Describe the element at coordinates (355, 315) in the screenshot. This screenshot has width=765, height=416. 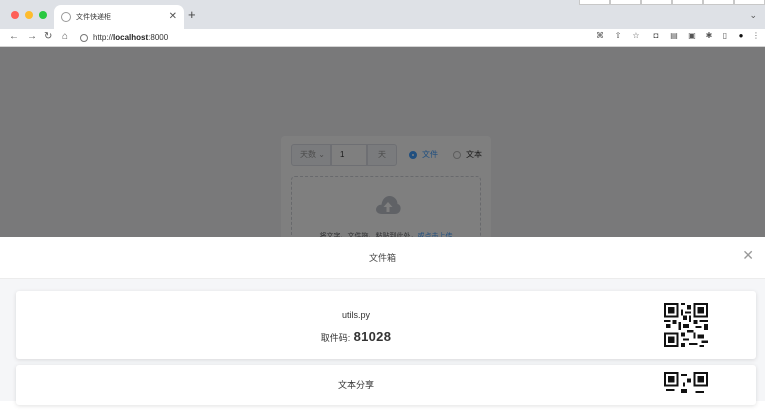
I see `file-name: utils.py` at that location.